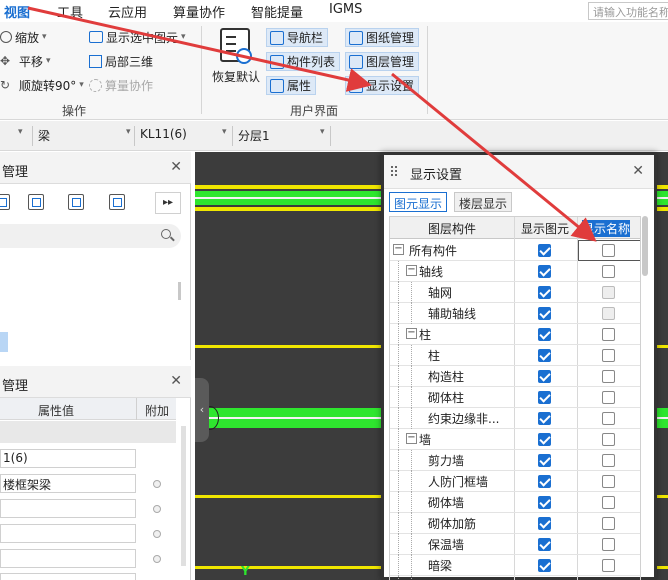 This screenshot has width=668, height=580. What do you see at coordinates (117, 202) in the screenshot?
I see `export-icon` at bounding box center [117, 202].